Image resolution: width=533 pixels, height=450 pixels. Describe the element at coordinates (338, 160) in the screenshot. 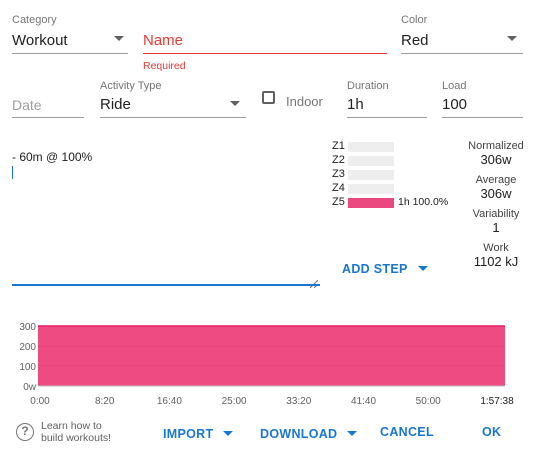

I see `zone-label: Z2` at that location.